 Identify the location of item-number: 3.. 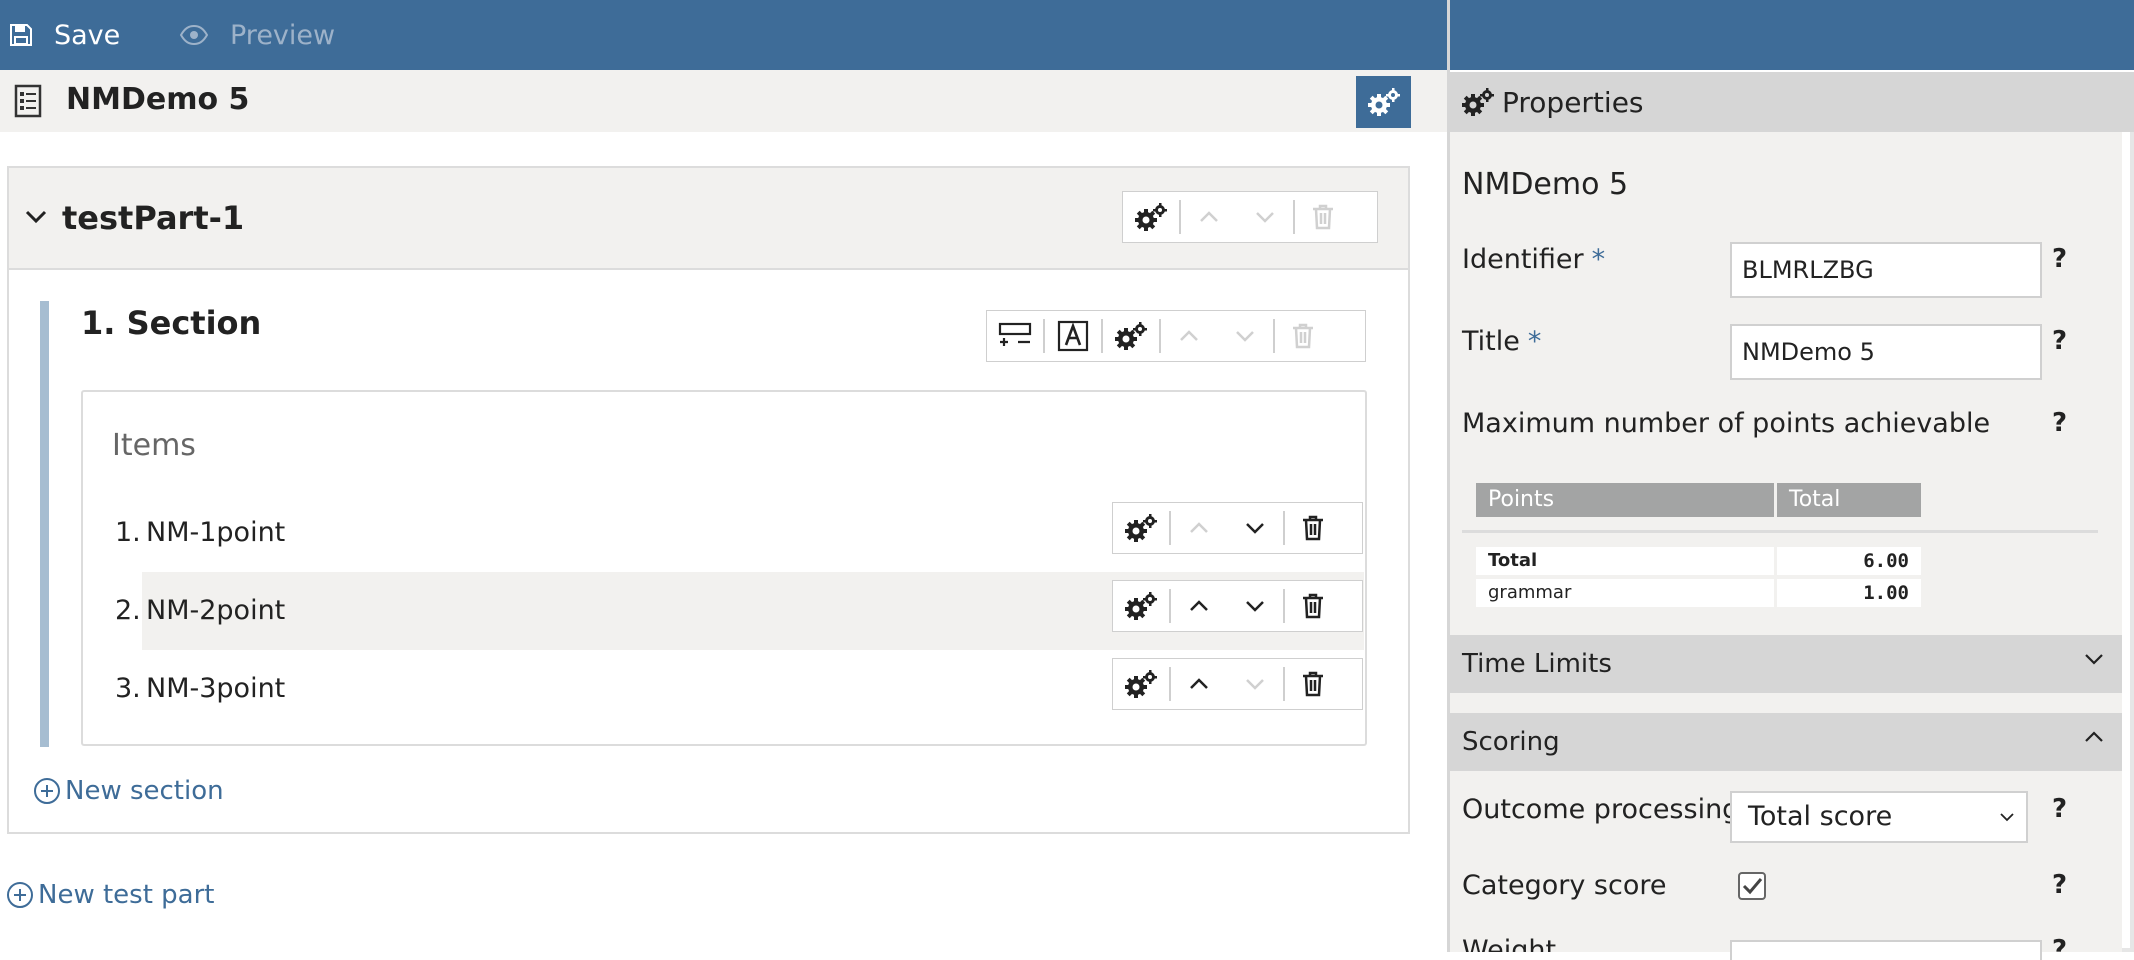
(128, 688).